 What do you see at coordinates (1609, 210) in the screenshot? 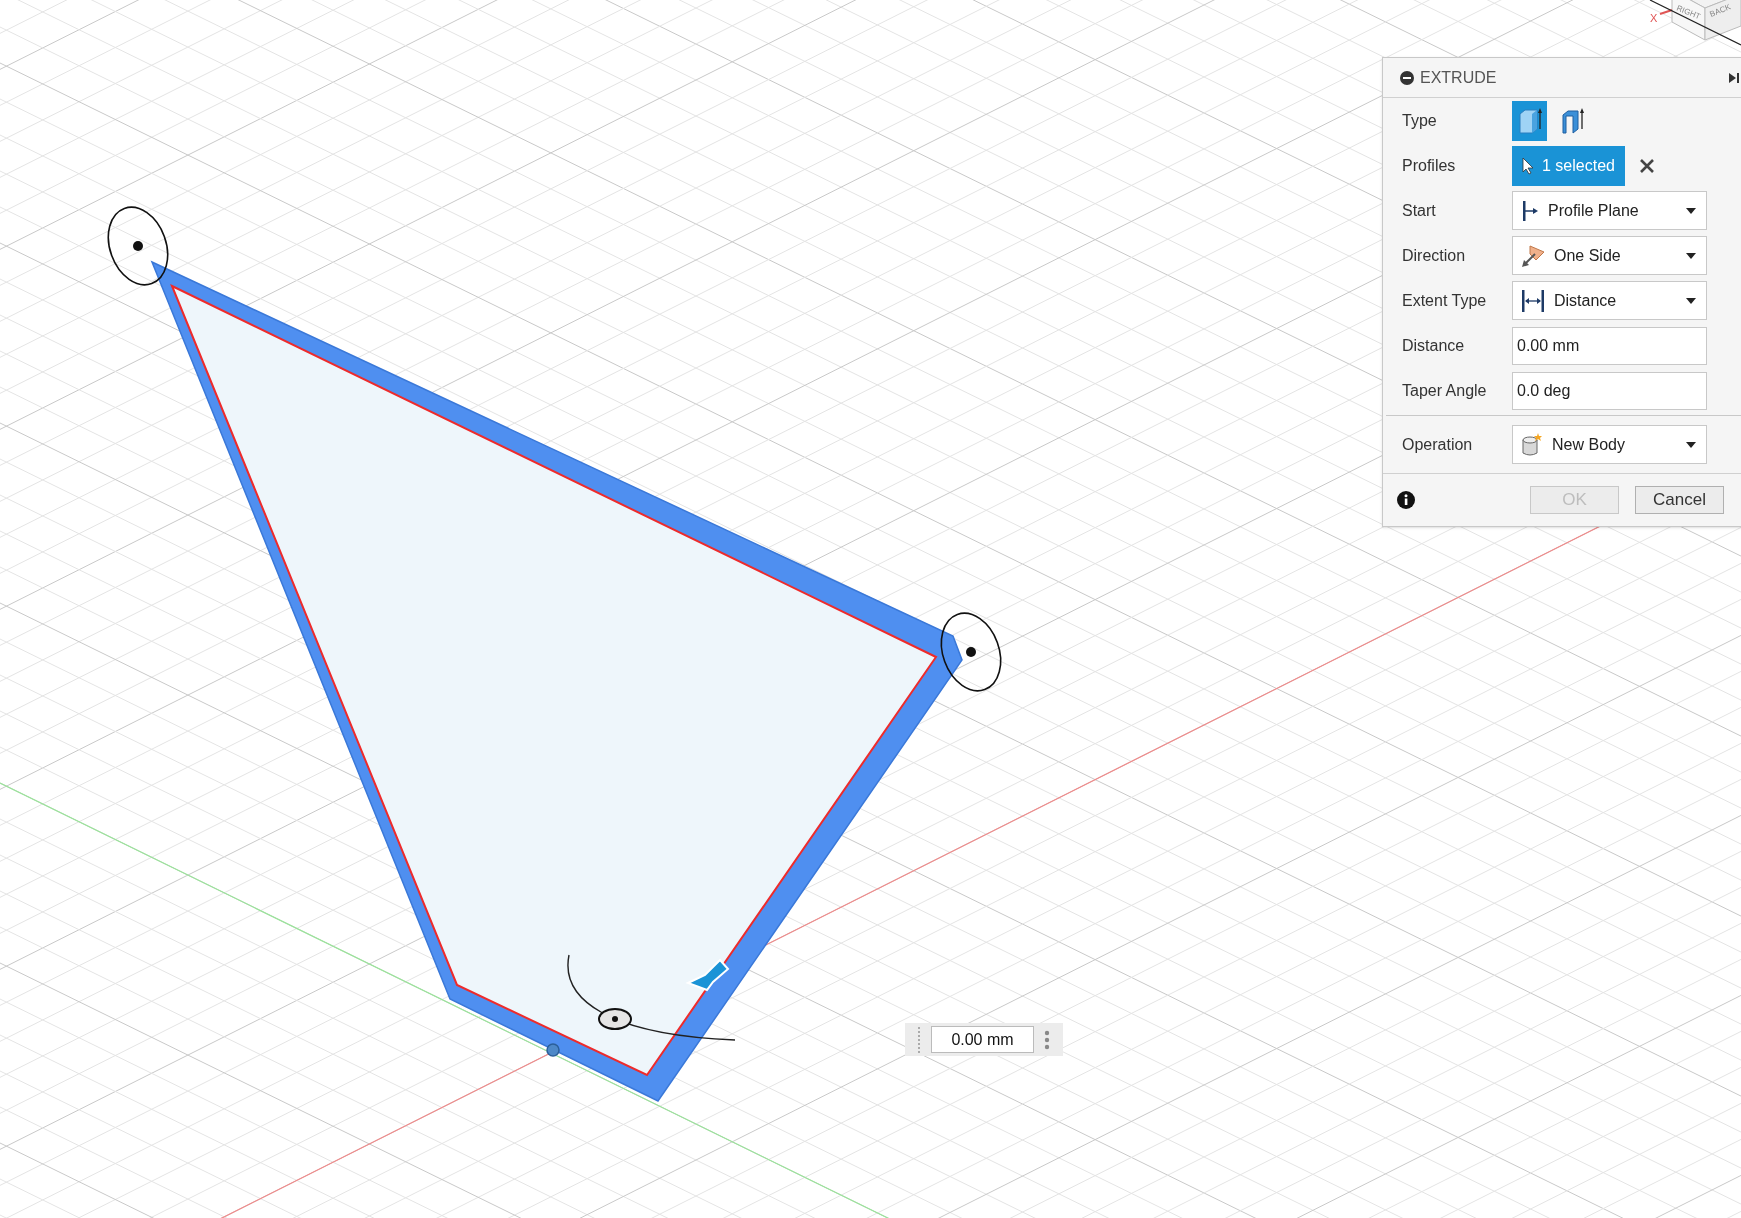
I see `dropdown: Profile Plane` at bounding box center [1609, 210].